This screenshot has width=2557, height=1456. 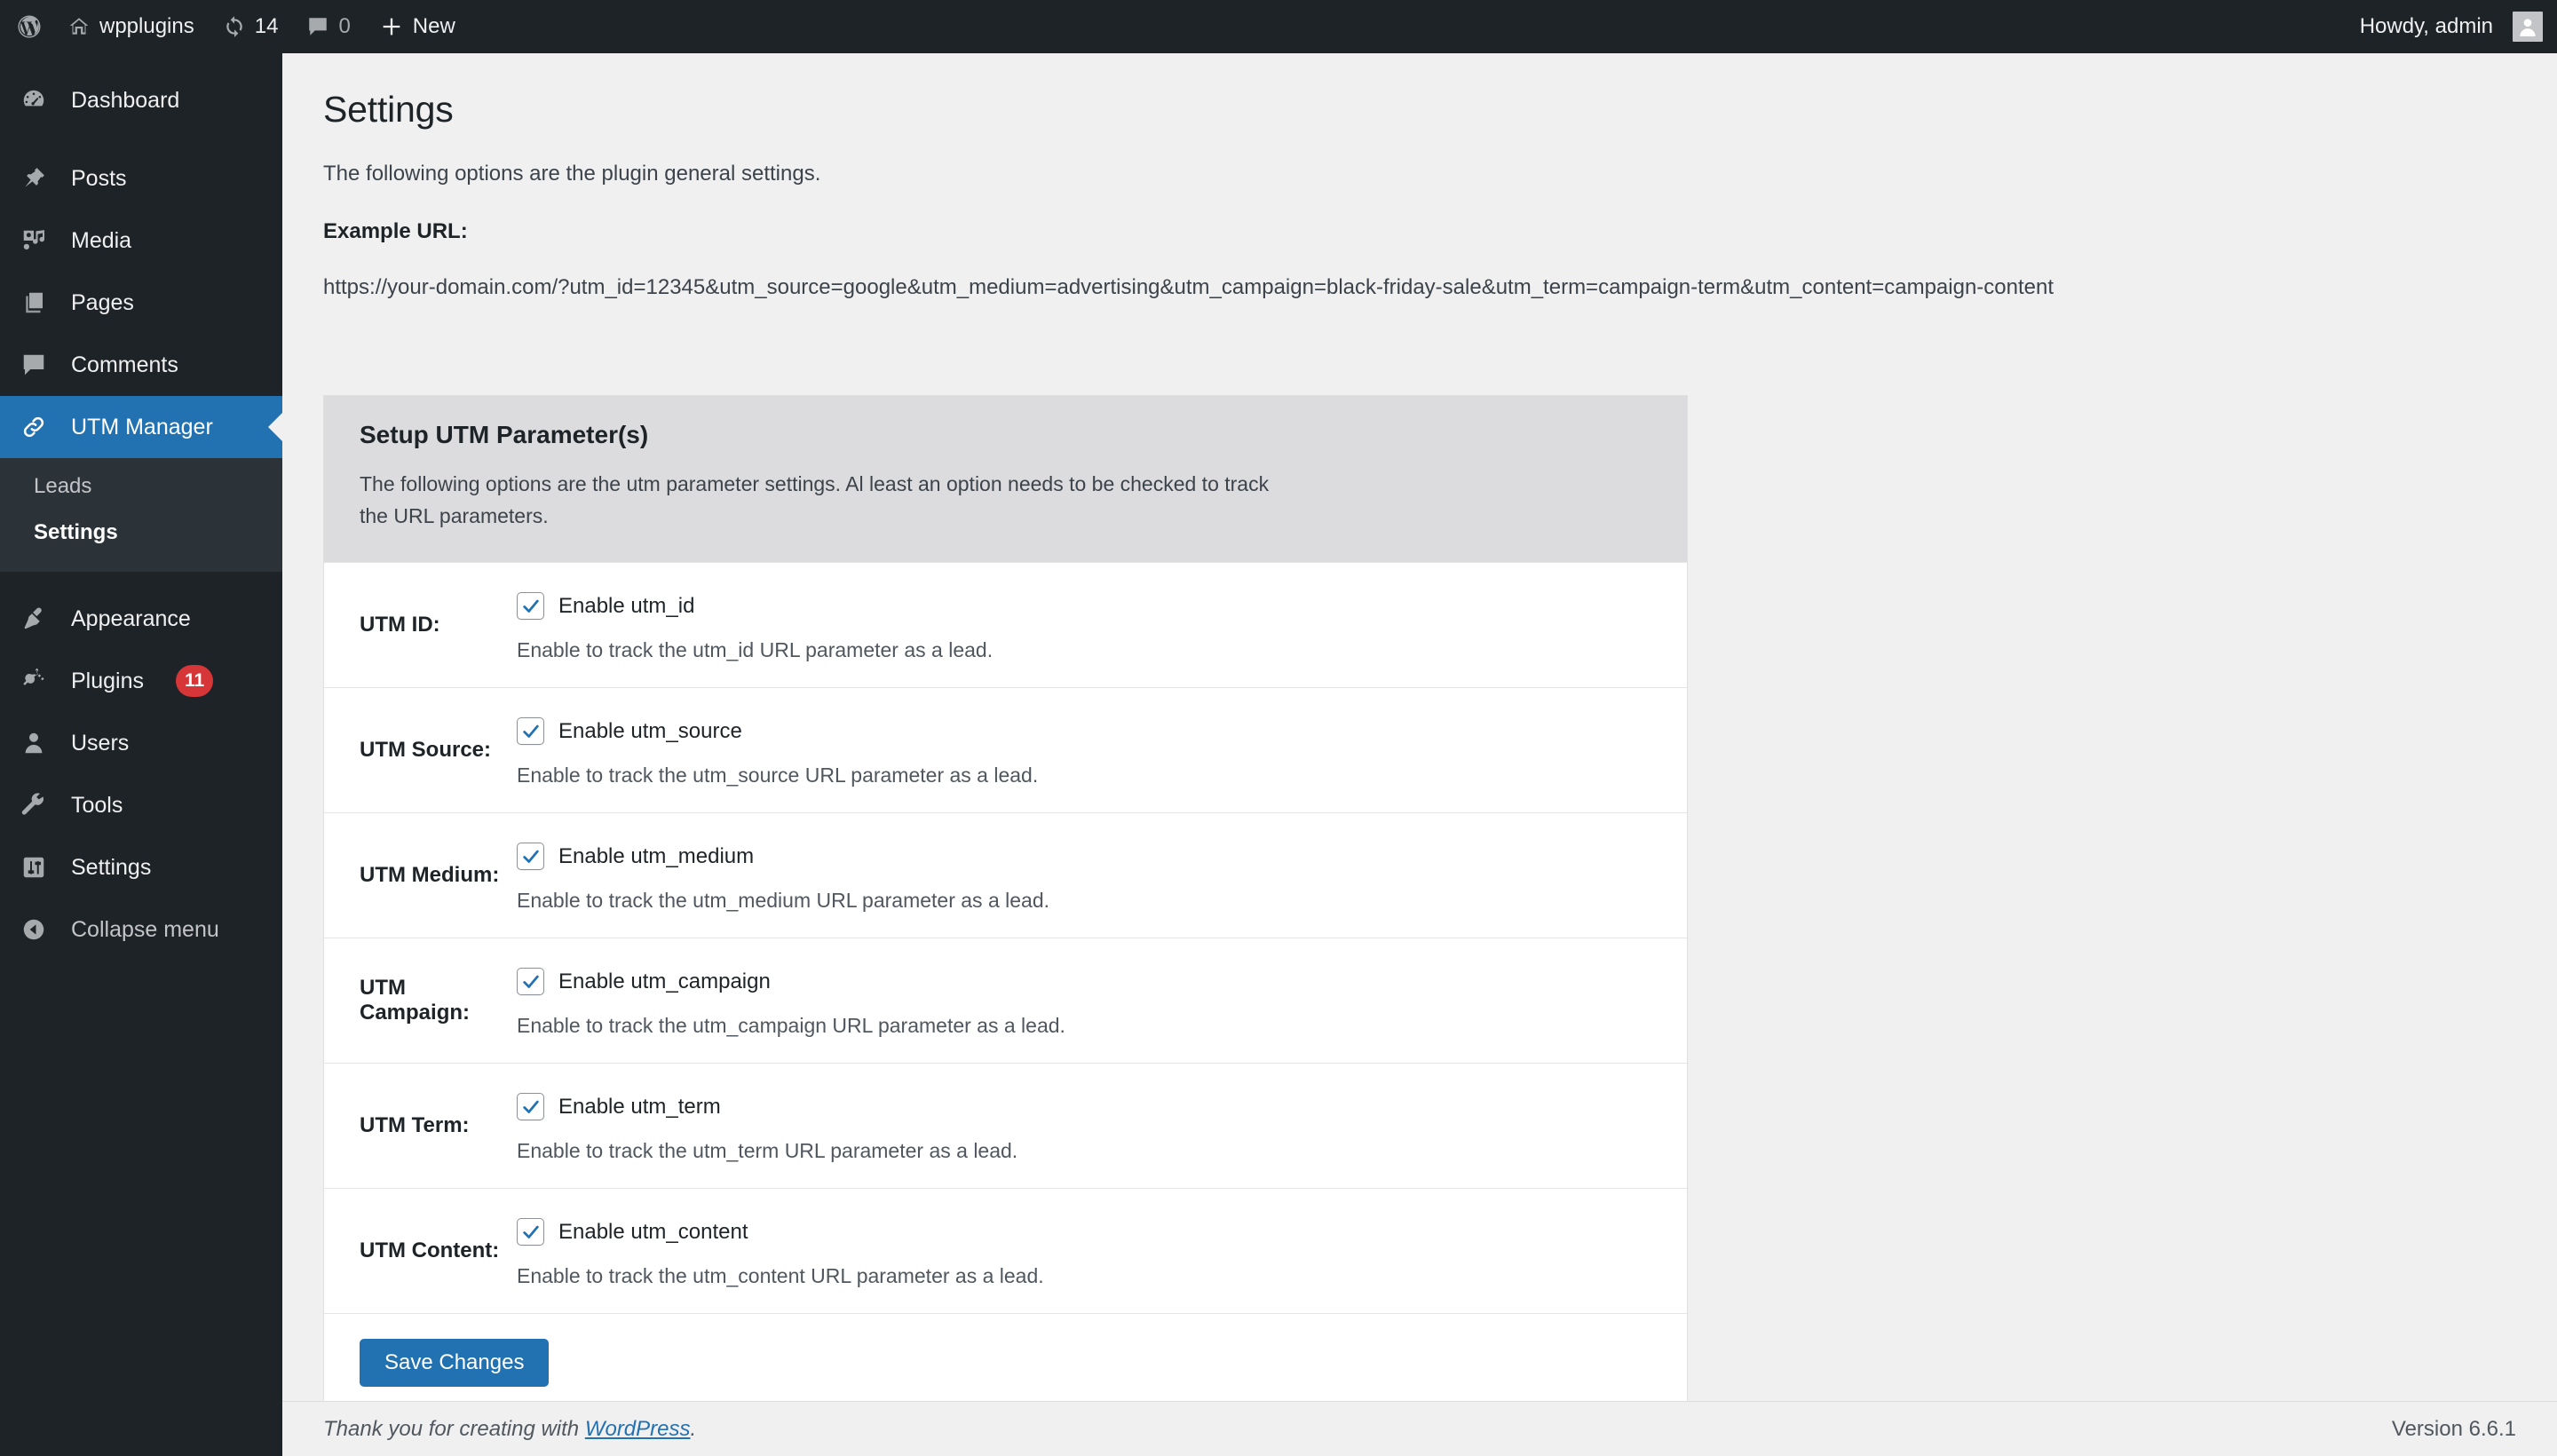 I want to click on updates-icon, so click(x=234, y=26).